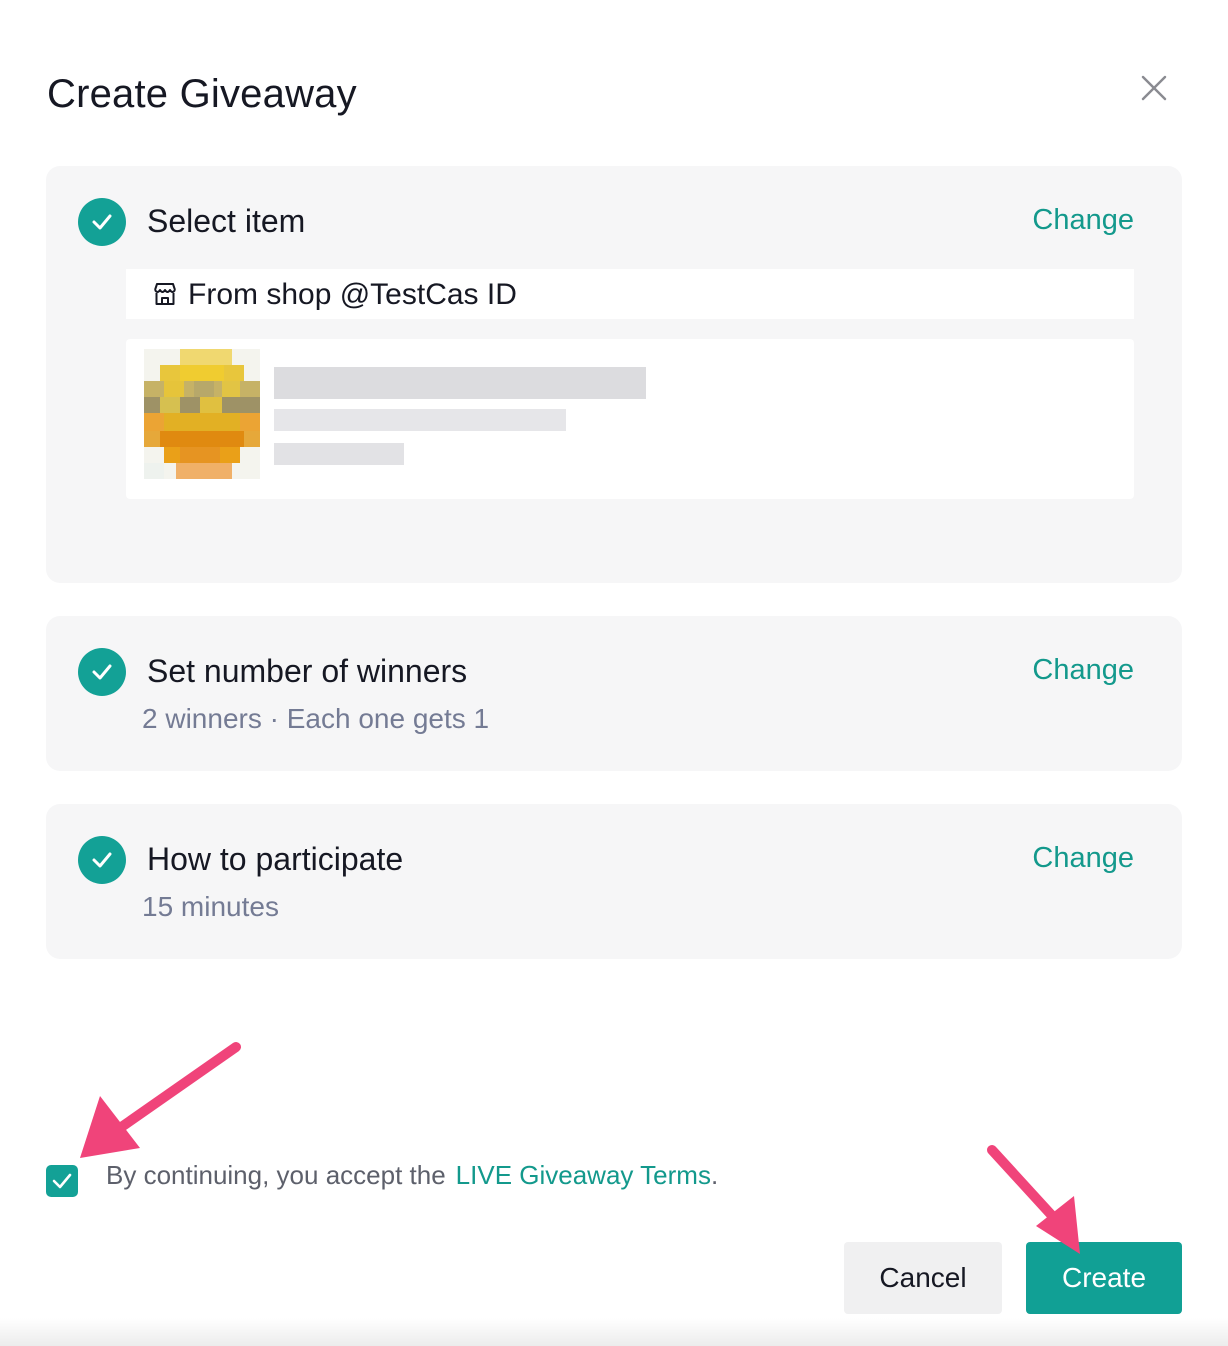 The height and width of the screenshot is (1346, 1228). I want to click on close-icon, so click(1154, 88).